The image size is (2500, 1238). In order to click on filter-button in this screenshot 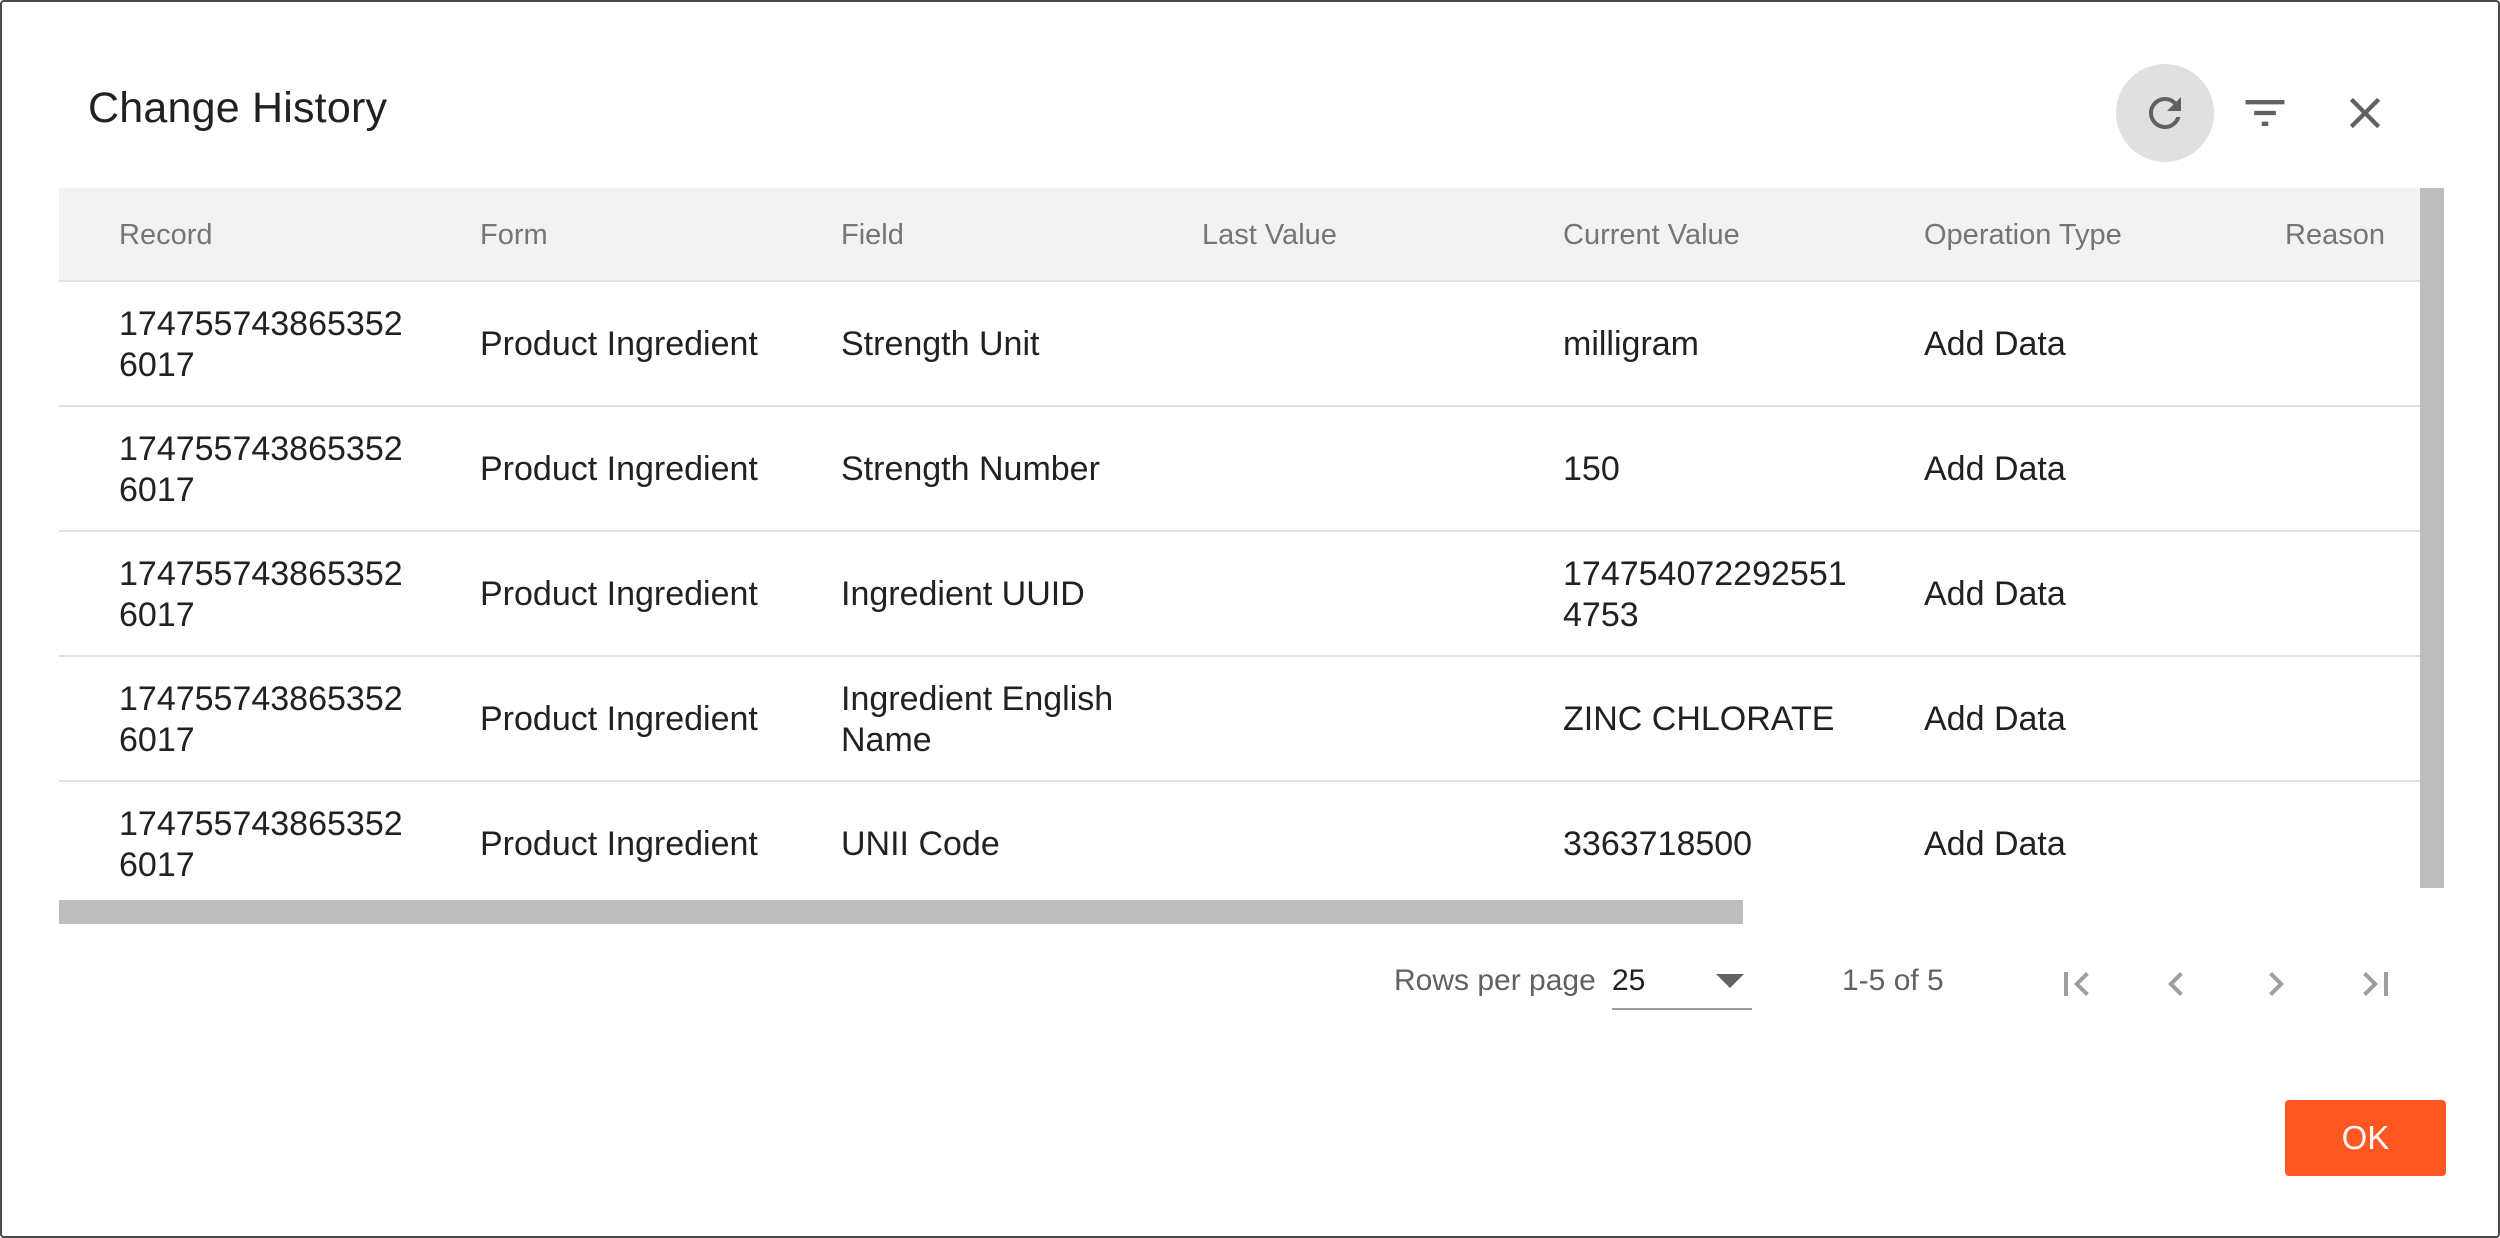, I will do `click(2265, 113)`.